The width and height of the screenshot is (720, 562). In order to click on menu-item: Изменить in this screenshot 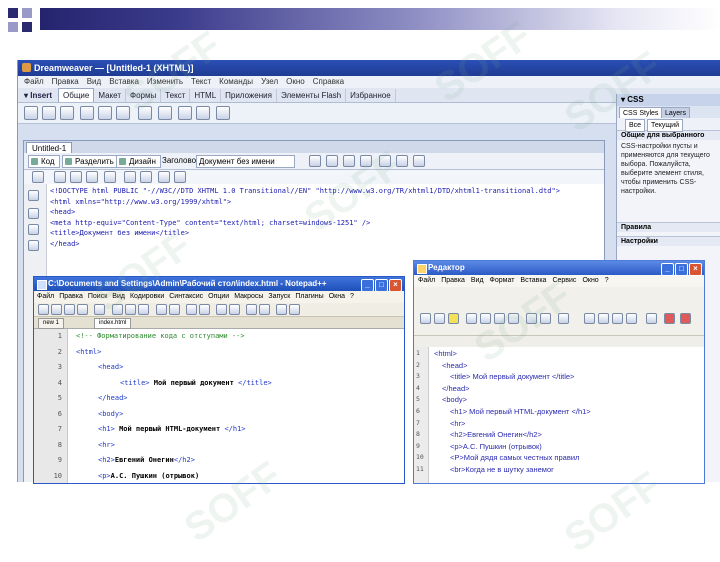, I will do `click(165, 81)`.